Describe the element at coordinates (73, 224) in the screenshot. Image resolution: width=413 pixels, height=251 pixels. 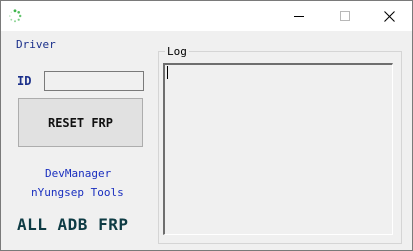
I see `app-footer-title: ALL ADB FRP` at that location.